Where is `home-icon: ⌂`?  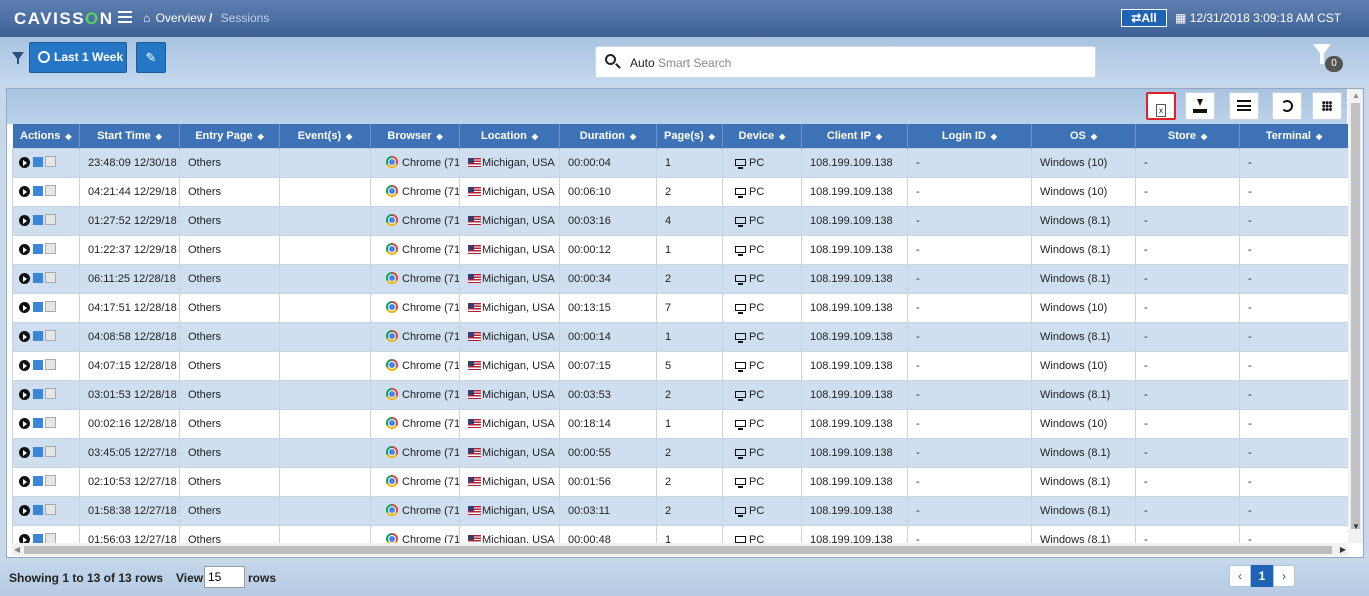
home-icon: ⌂ is located at coordinates (146, 18).